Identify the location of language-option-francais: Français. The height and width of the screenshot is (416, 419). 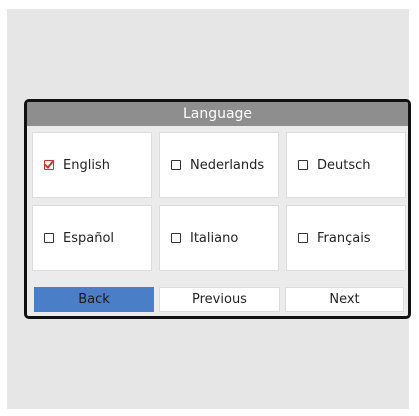
(346, 238).